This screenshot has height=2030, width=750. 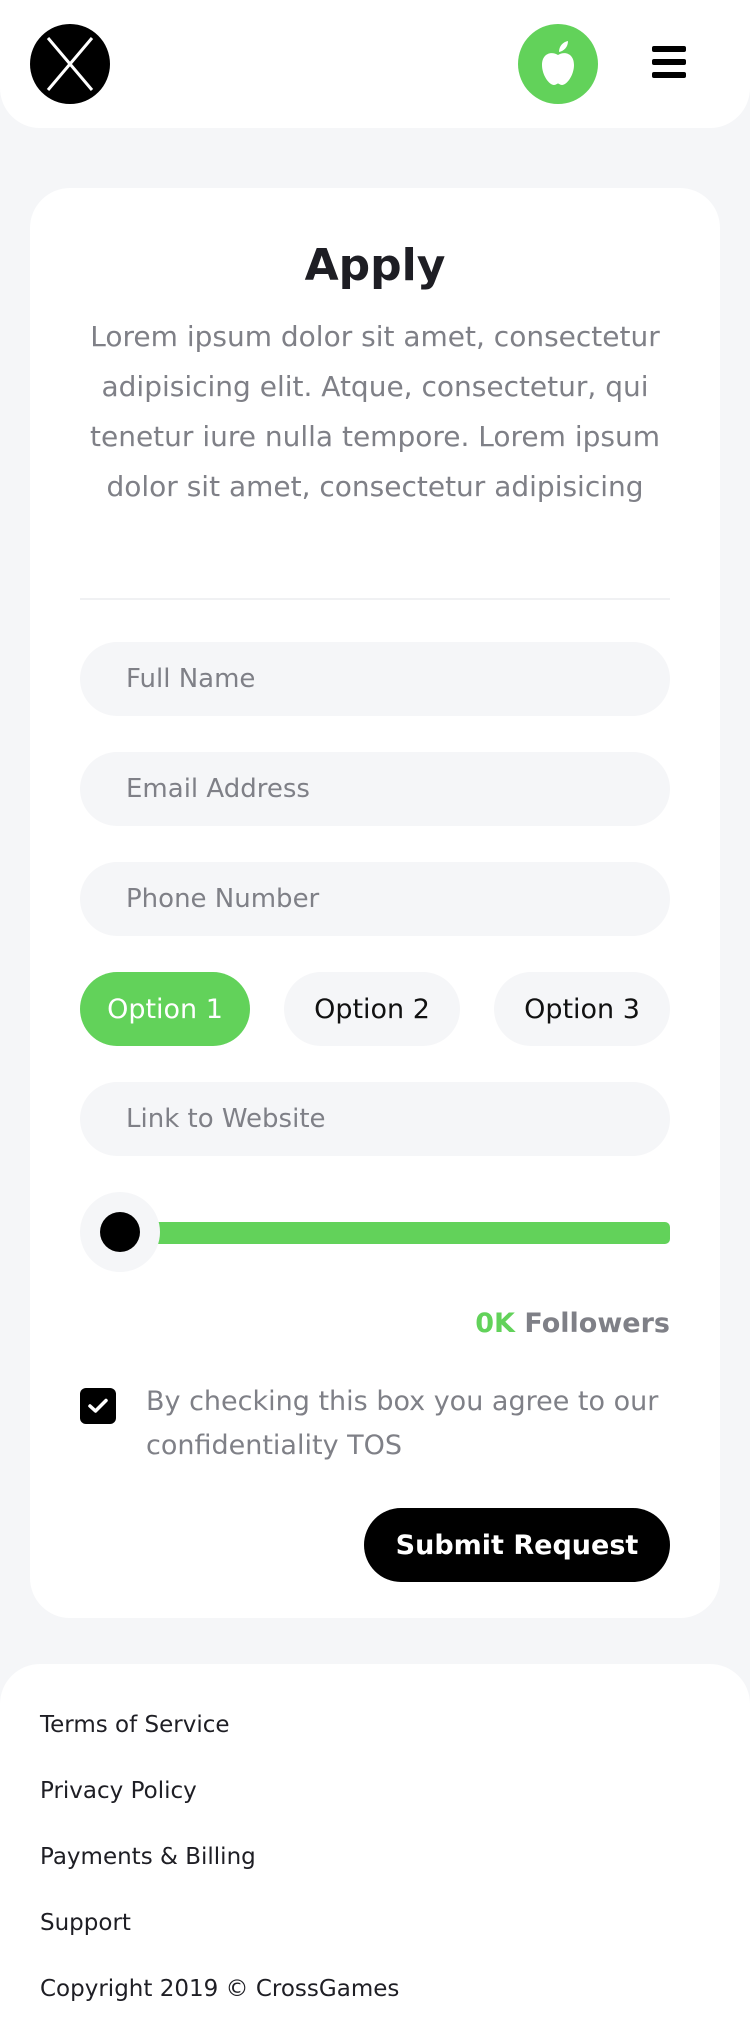 I want to click on footer-link-payments: Payments & Billing, so click(x=148, y=1857).